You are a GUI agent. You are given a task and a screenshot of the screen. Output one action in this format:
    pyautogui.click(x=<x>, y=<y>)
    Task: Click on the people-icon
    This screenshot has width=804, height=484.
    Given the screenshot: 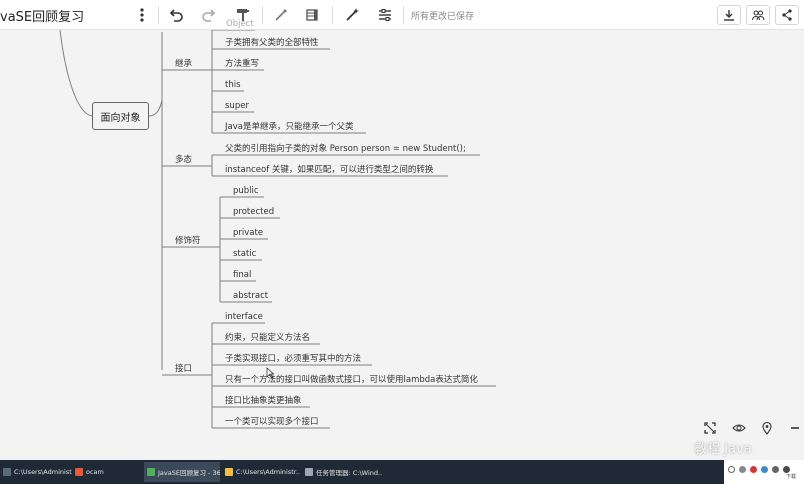 What is the action you would take?
    pyautogui.click(x=758, y=15)
    